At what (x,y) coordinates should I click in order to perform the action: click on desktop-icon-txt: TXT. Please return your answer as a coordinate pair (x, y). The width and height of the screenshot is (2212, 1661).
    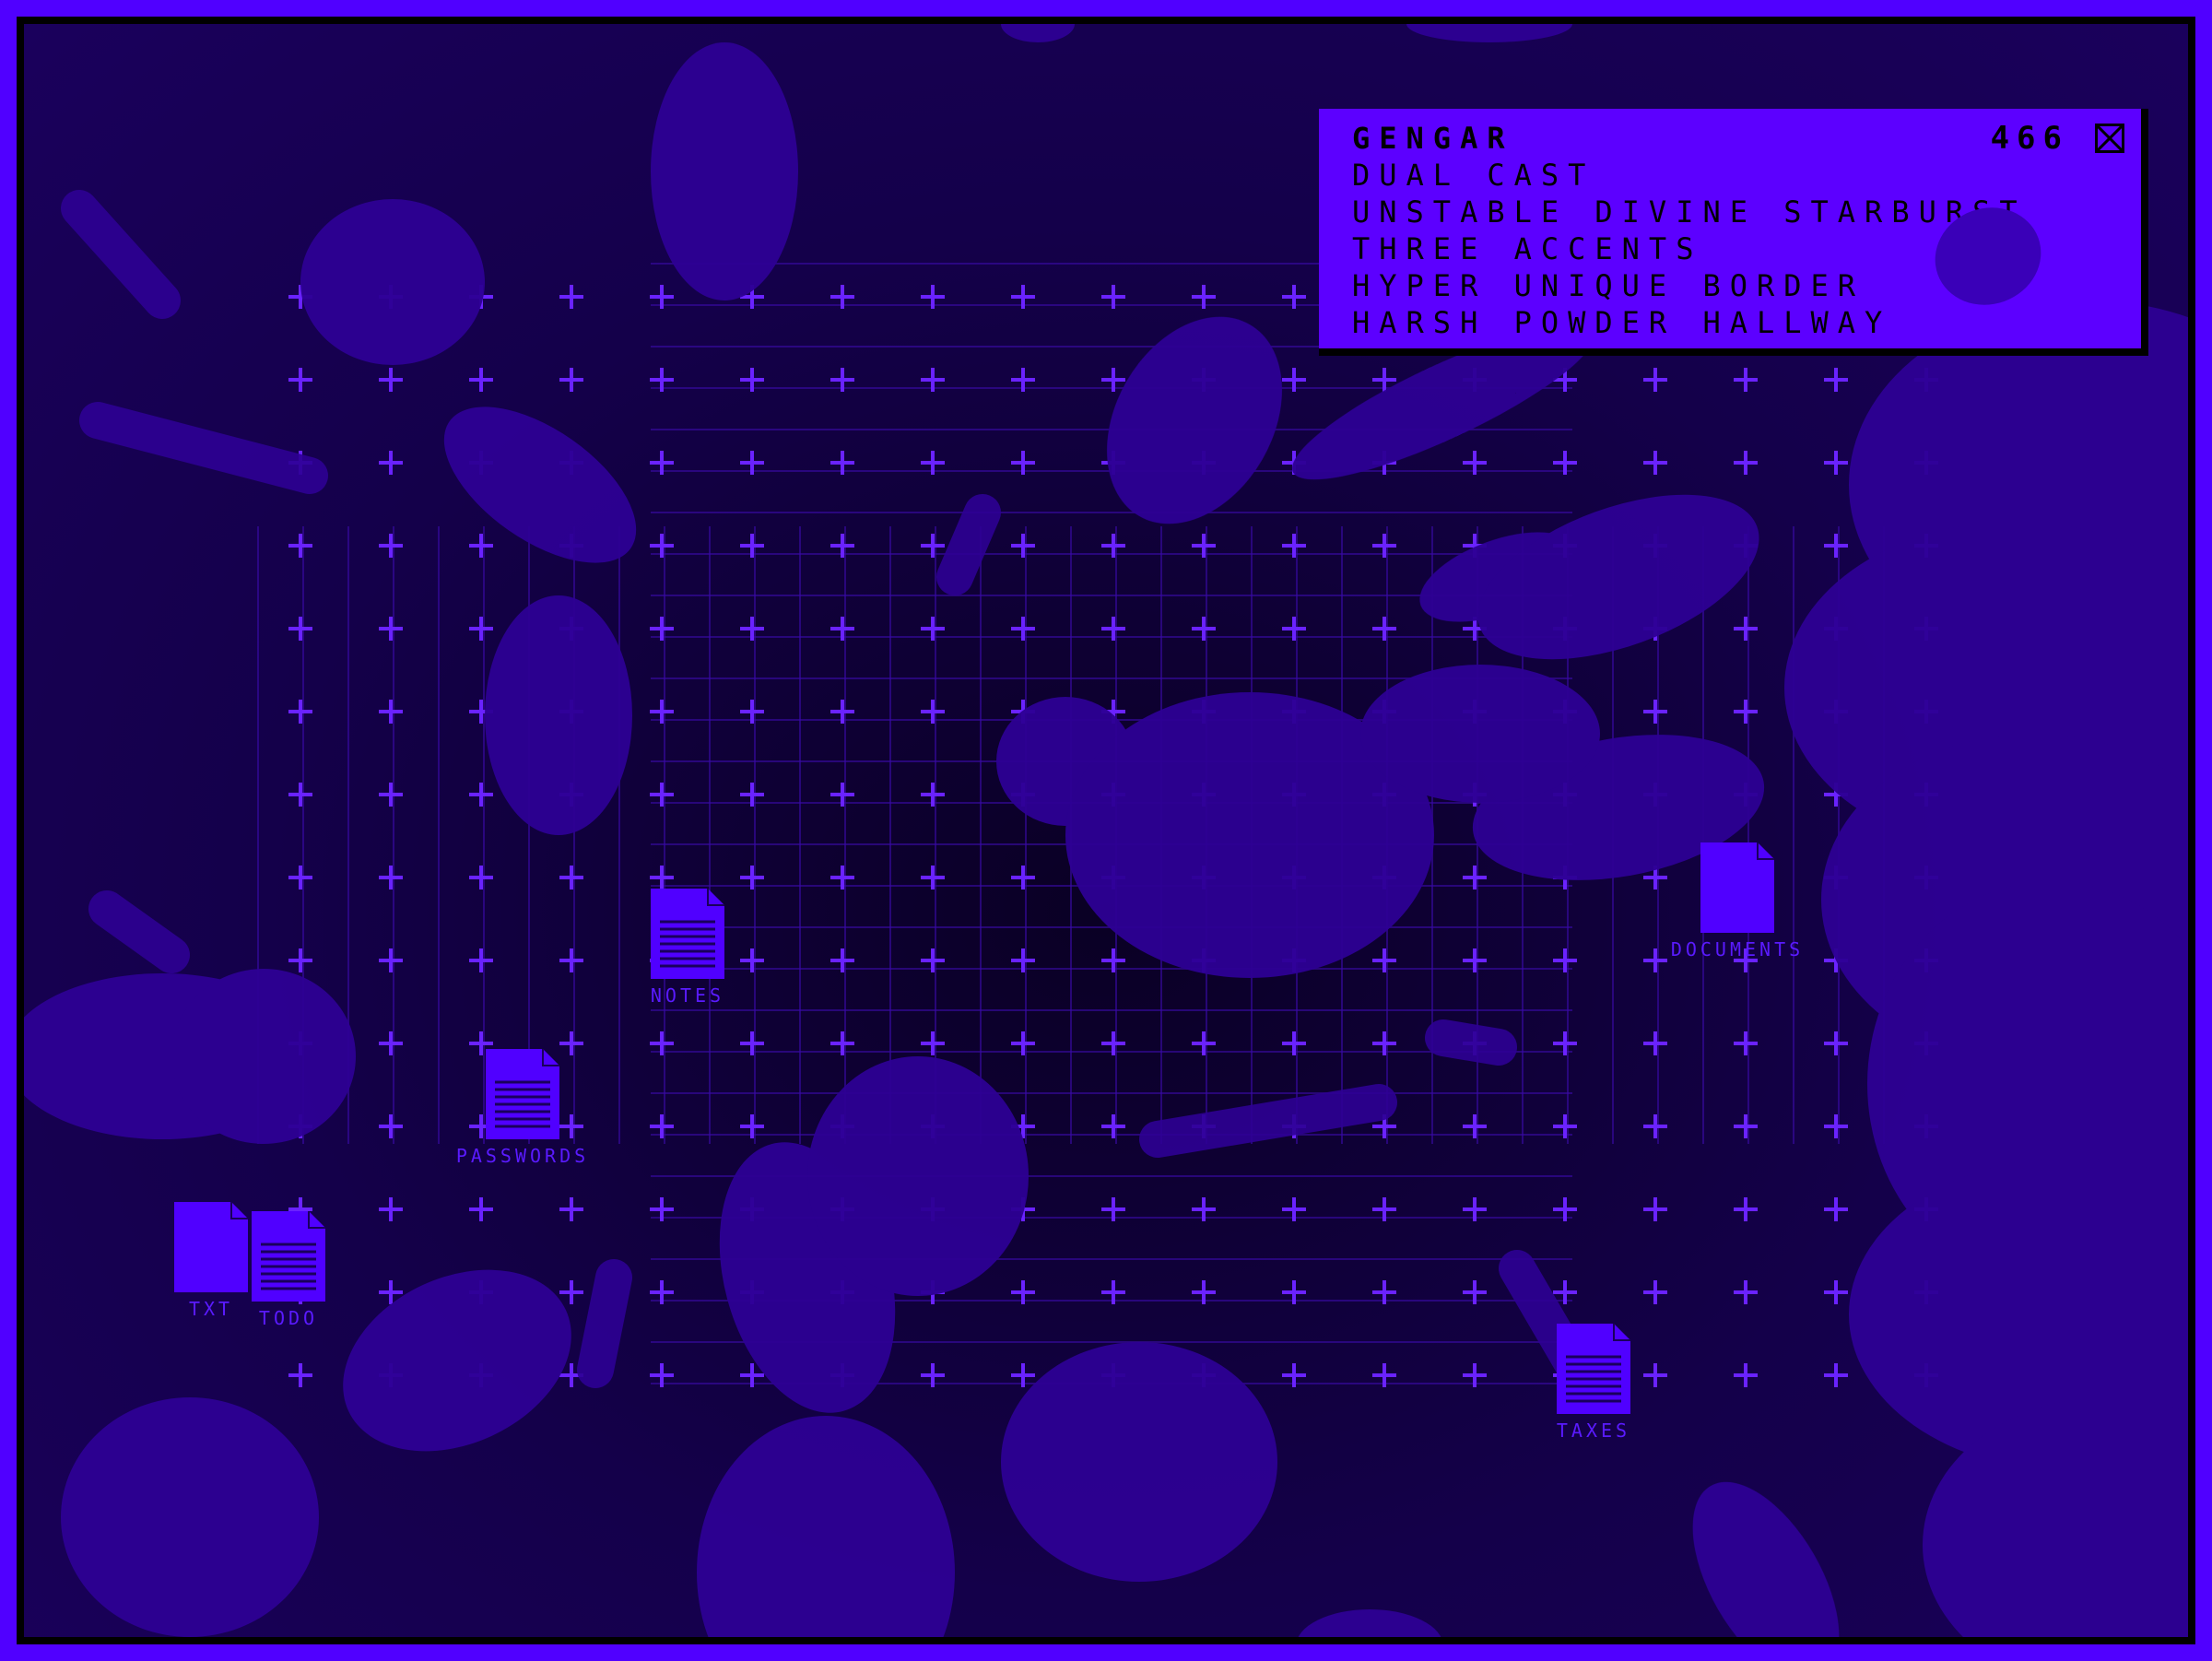
    Looking at the image, I should click on (211, 1261).